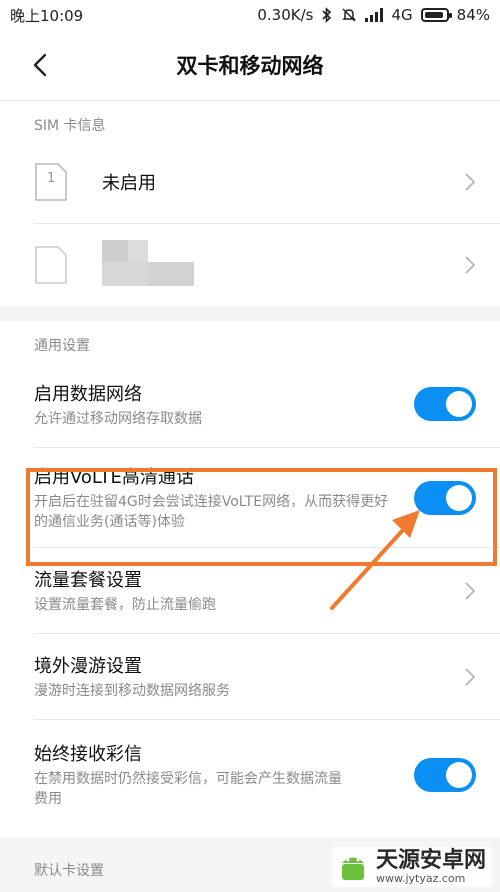 This screenshot has height=892, width=500. What do you see at coordinates (47, 15) in the screenshot?
I see `status-time: 晚上10:09` at bounding box center [47, 15].